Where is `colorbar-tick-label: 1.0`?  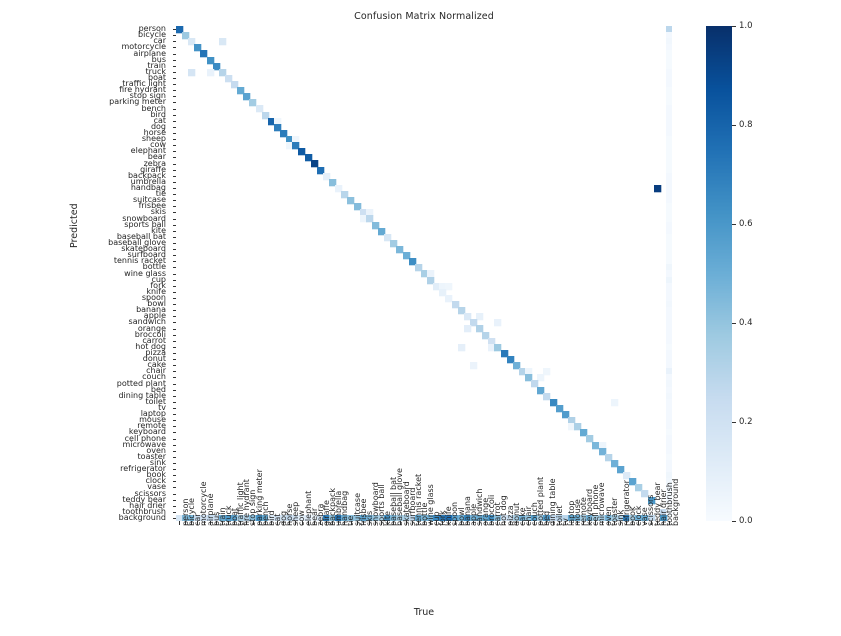 colorbar-tick-label: 1.0 is located at coordinates (746, 25).